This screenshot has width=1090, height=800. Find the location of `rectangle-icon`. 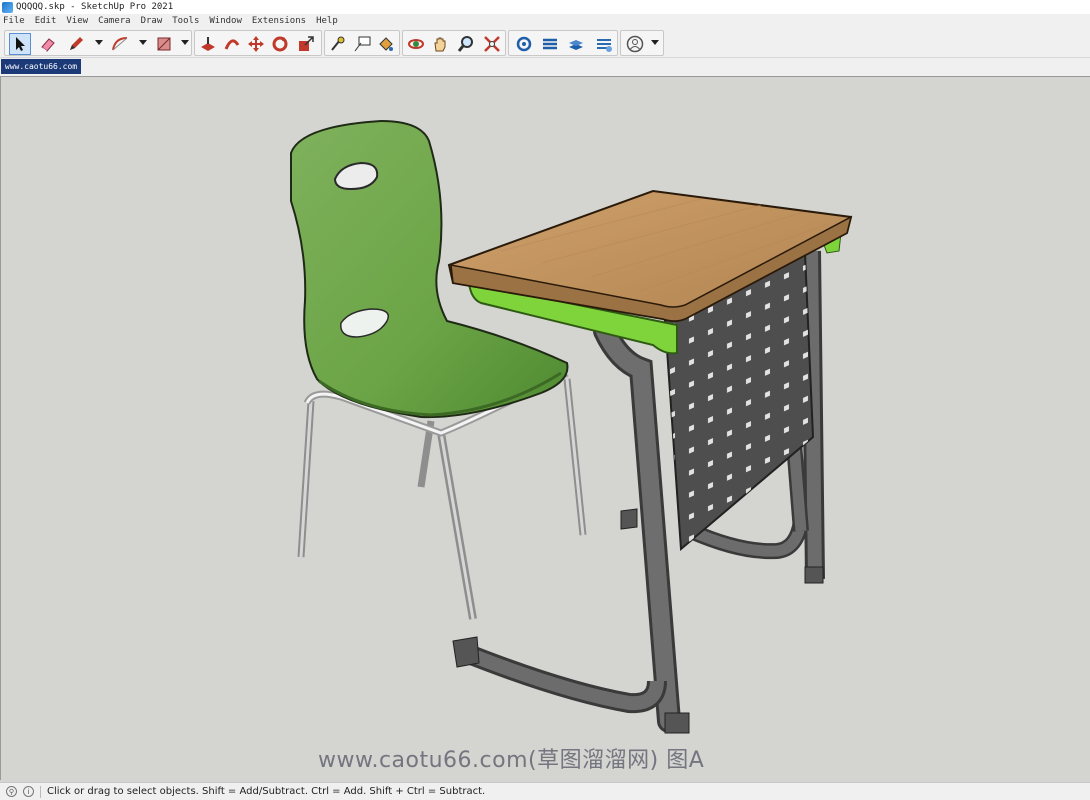

rectangle-icon is located at coordinates (164, 44).